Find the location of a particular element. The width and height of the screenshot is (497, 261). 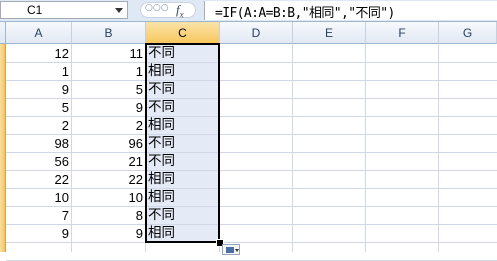

cell-a3: 9 is located at coordinates (39, 89).